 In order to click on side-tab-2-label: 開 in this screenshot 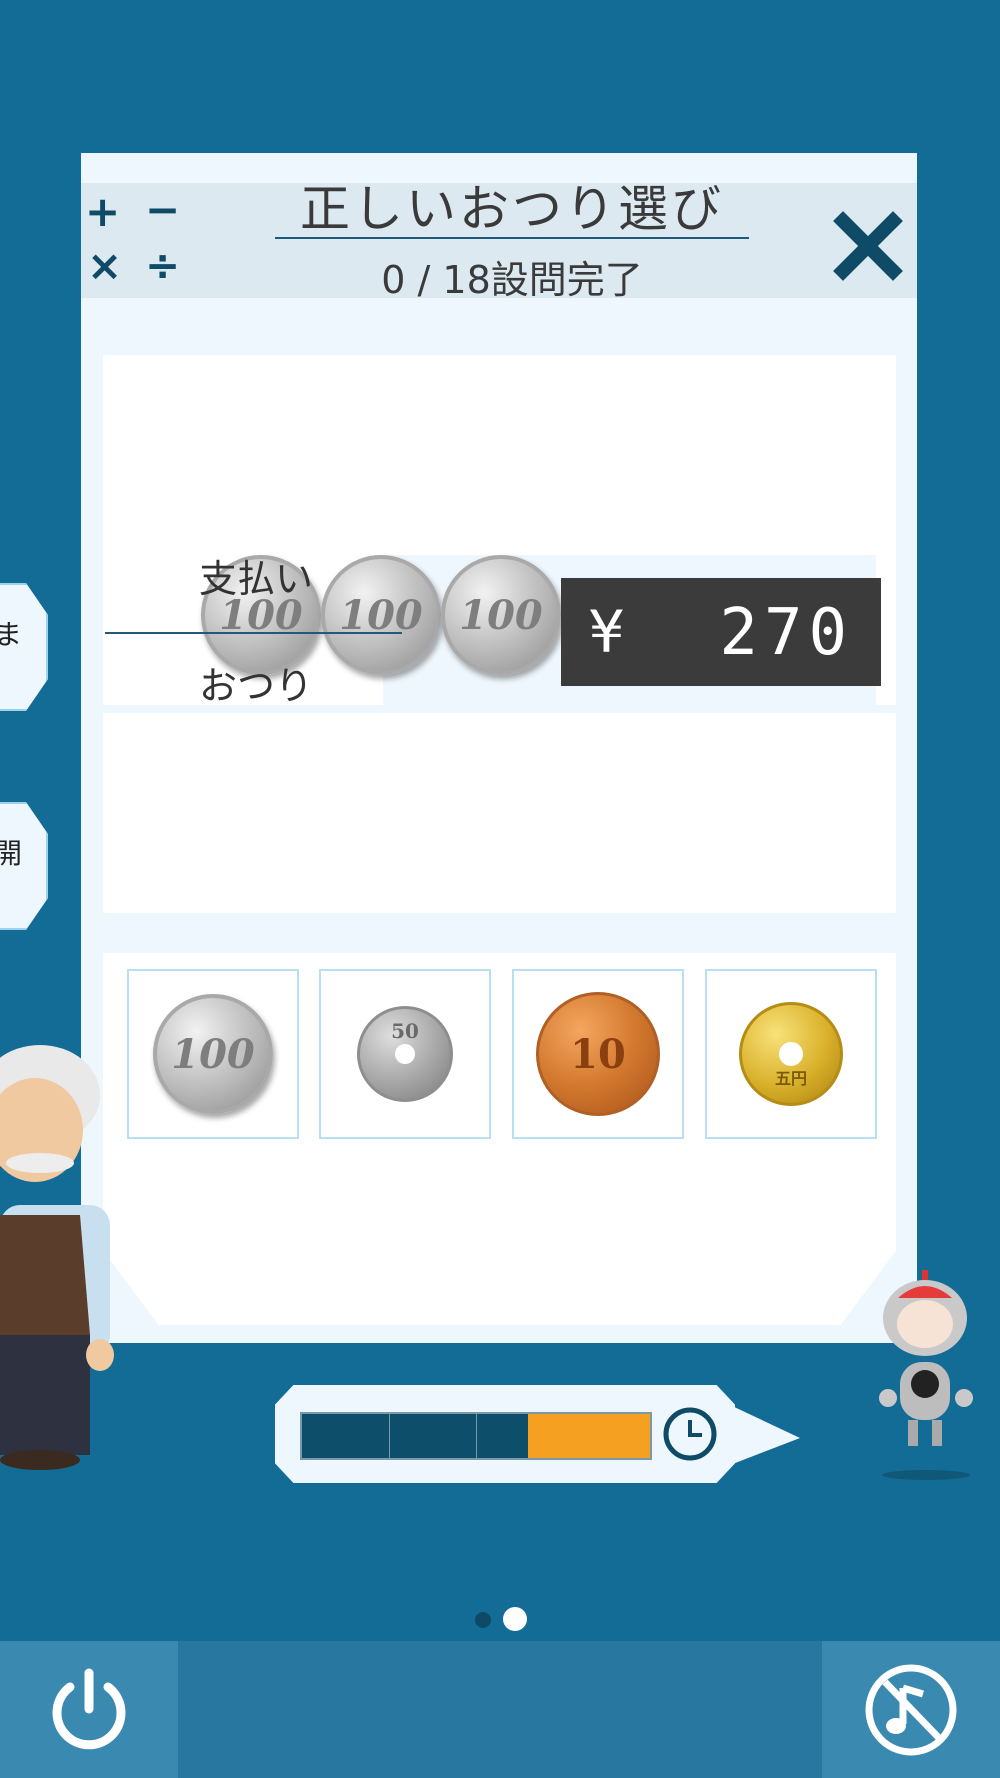, I will do `click(11, 853)`.